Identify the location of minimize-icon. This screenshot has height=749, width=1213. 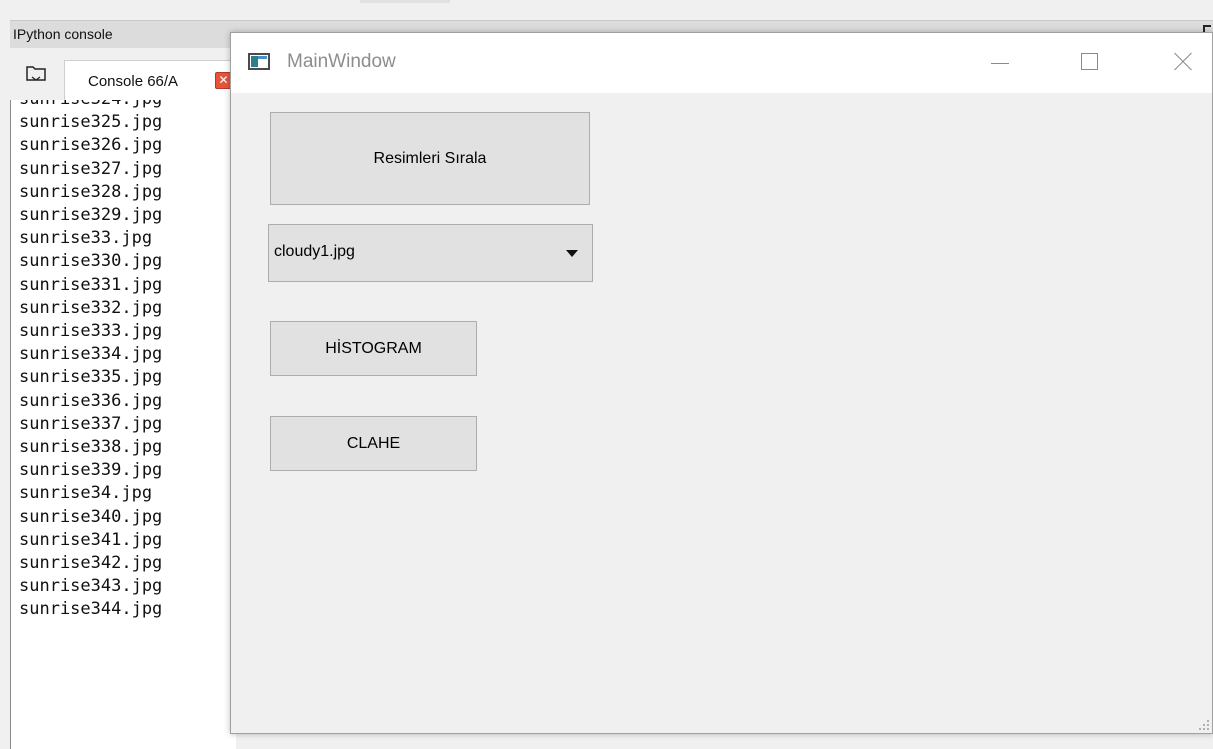
(999, 63).